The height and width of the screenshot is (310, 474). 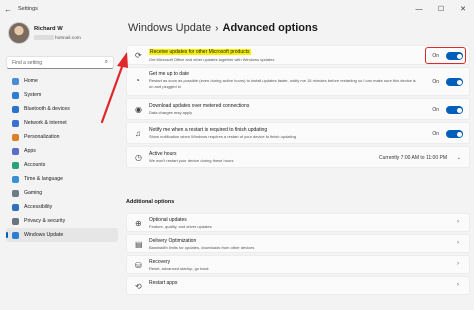 I want to click on sidebar-item-label: System, so click(x=33, y=95).